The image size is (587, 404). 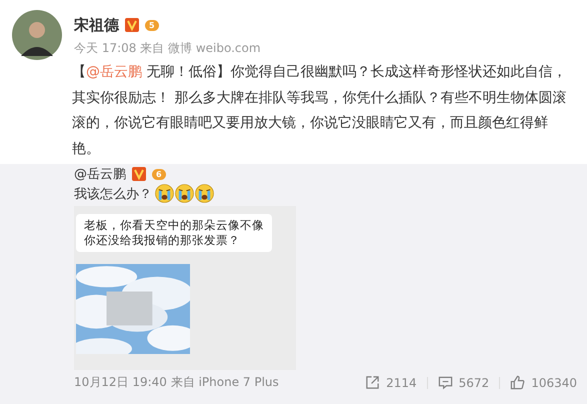 What do you see at coordinates (100, 174) in the screenshot?
I see `repost-author: @岳云鹏` at bounding box center [100, 174].